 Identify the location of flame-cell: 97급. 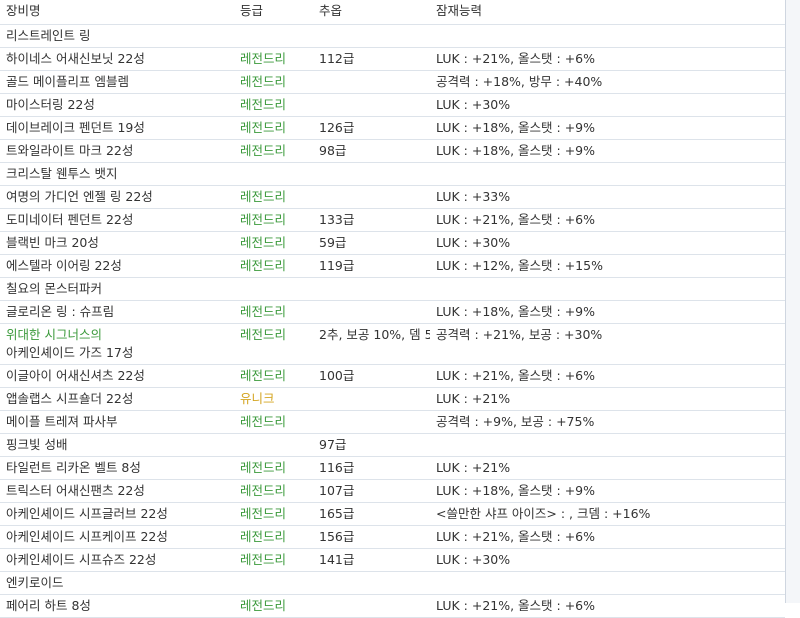
(371, 445).